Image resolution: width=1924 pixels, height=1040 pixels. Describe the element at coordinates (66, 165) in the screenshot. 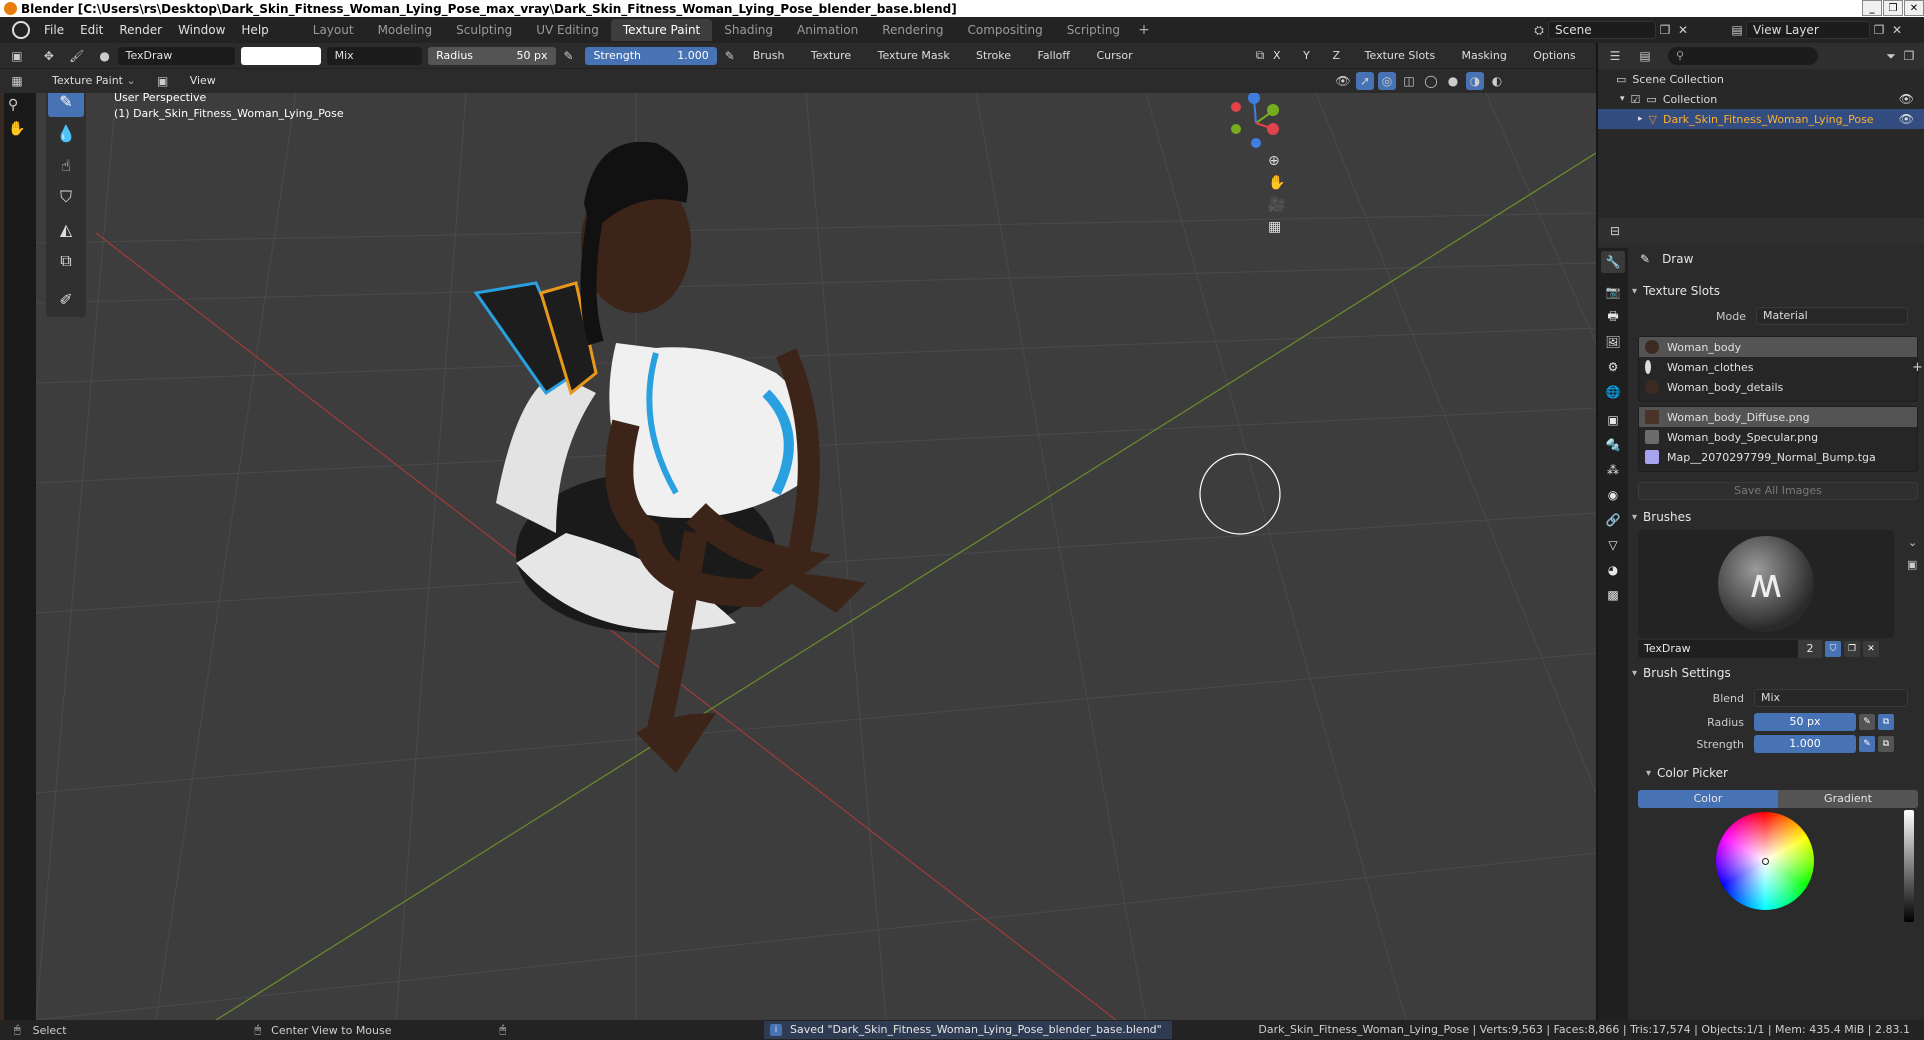

I see `smear-tool-icon: ☝` at that location.